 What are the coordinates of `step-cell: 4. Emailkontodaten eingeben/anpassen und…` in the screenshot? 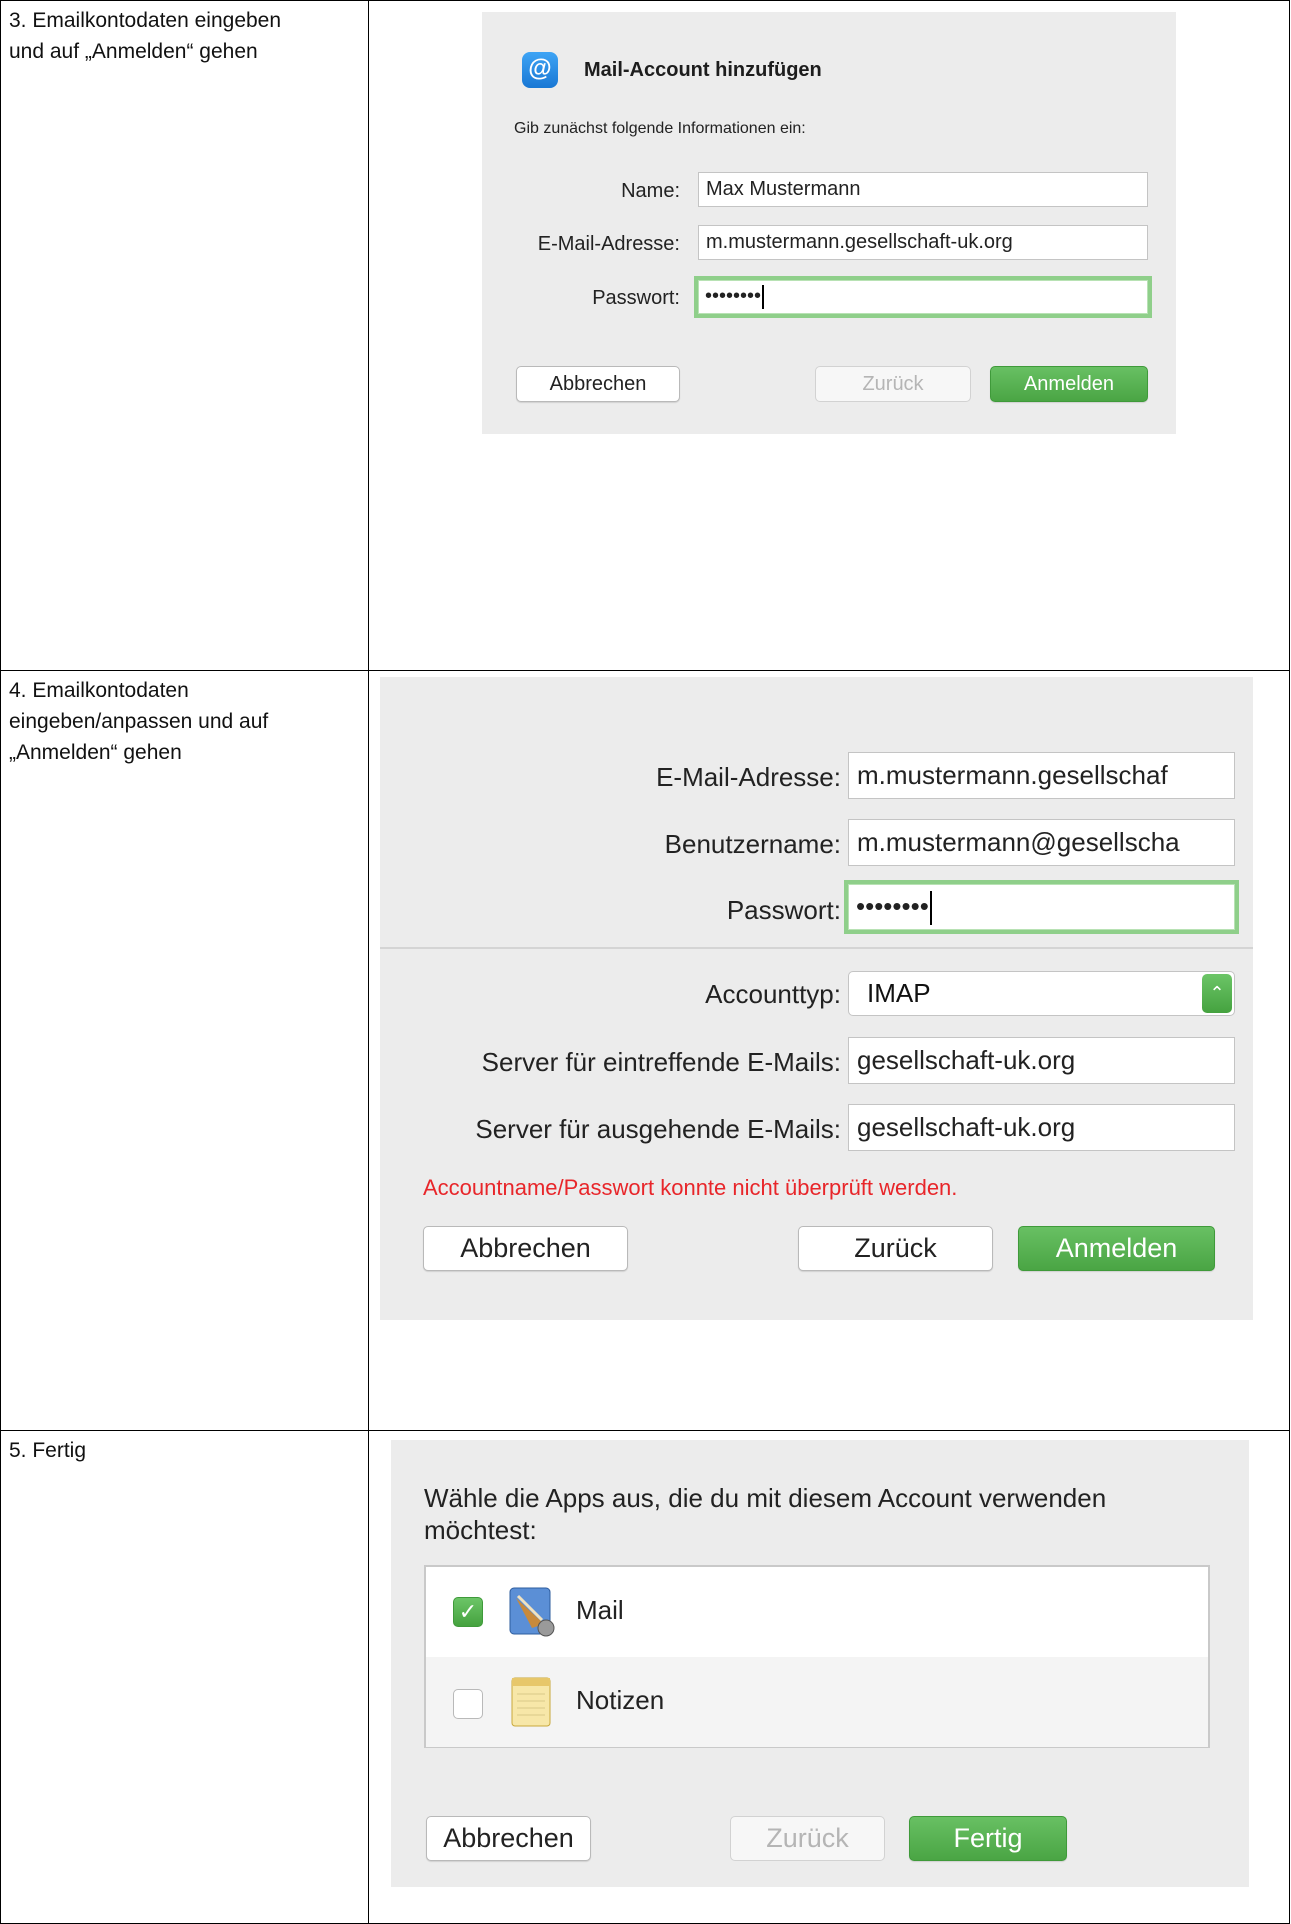 It's located at (184, 1050).